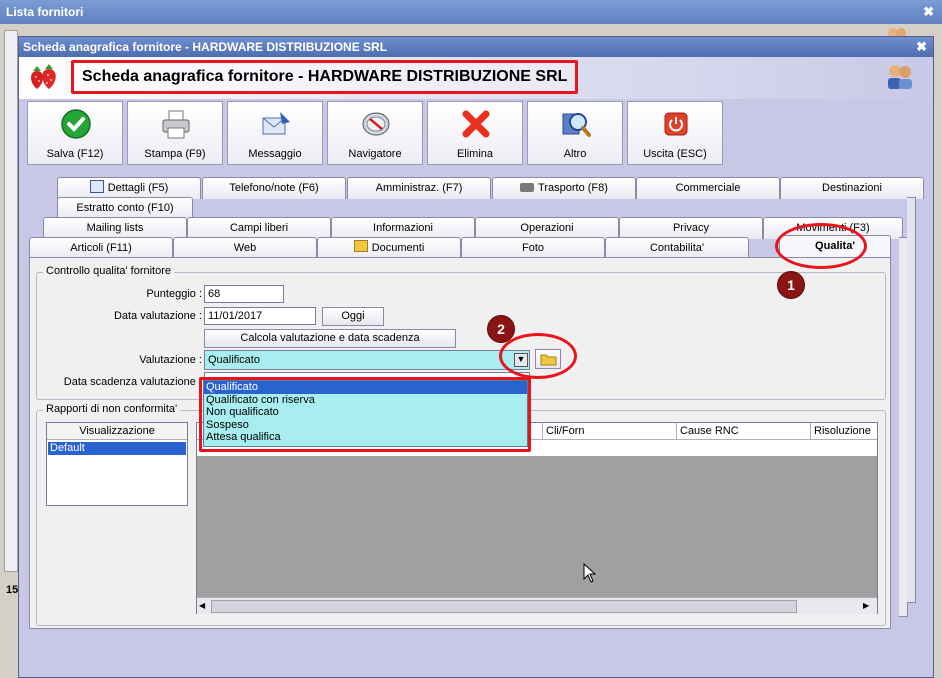  Describe the element at coordinates (117, 464) in the screenshot. I see `view-list: Visualizzazione Default` at that location.